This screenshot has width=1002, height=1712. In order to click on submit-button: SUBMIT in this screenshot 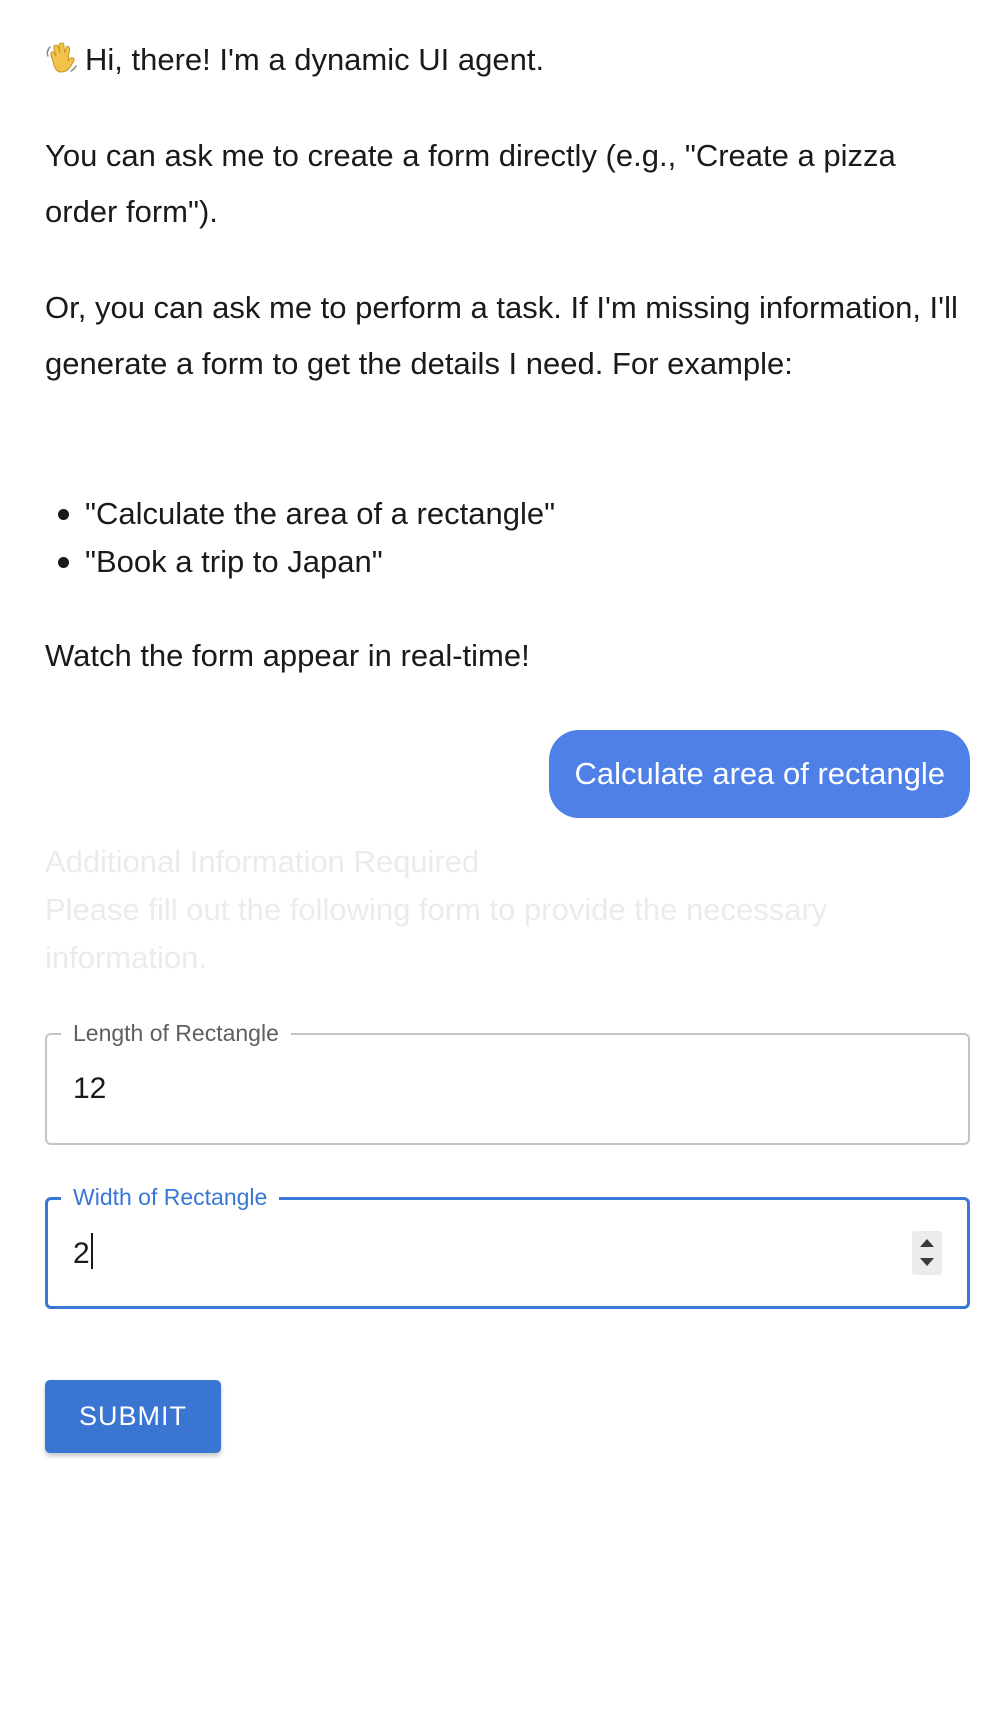, I will do `click(133, 1416)`.